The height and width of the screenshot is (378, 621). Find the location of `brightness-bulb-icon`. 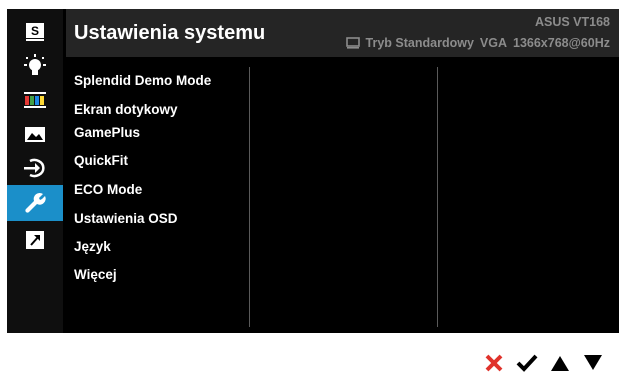

brightness-bulb-icon is located at coordinates (35, 64).